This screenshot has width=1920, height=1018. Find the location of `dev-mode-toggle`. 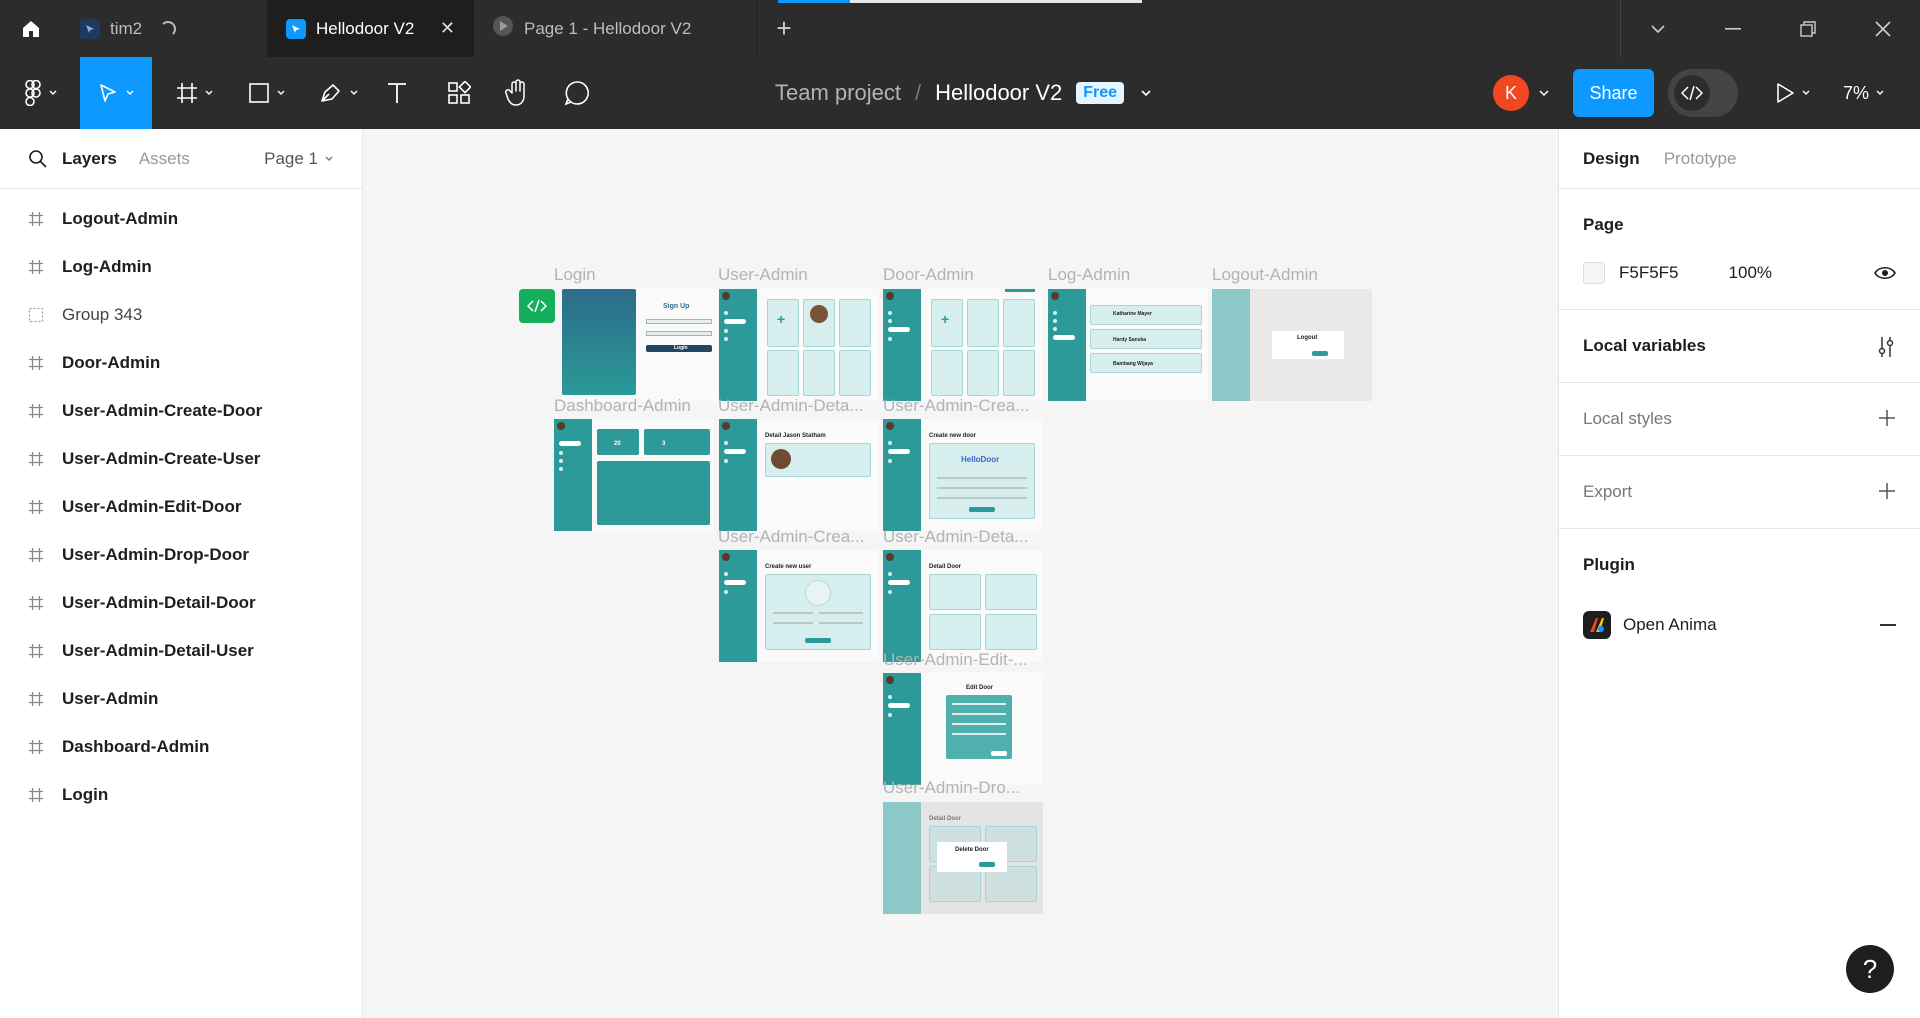

dev-mode-toggle is located at coordinates (1703, 93).